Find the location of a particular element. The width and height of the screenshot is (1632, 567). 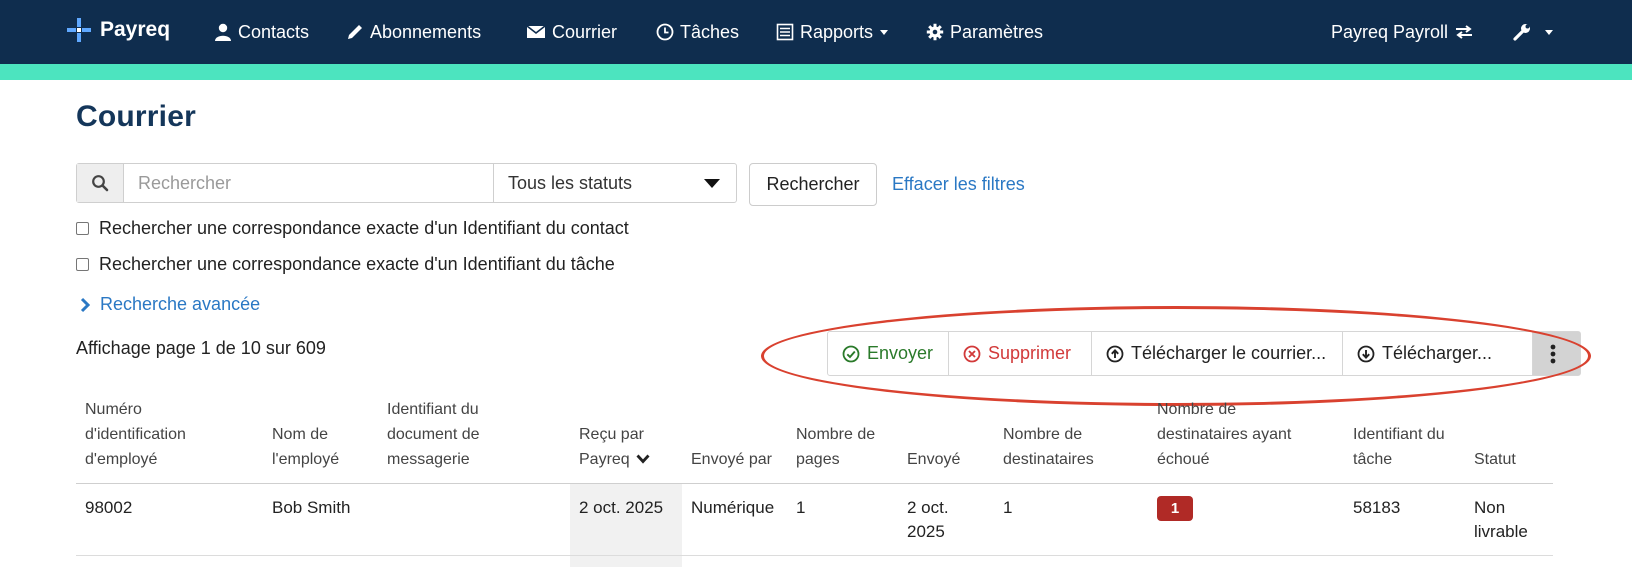

search-icon is located at coordinates (100, 183).